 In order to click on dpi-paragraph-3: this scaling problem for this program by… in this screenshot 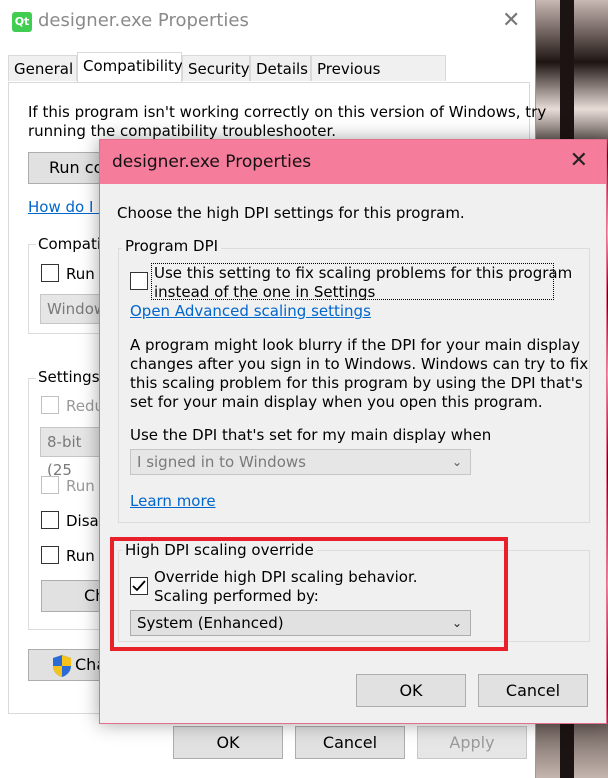, I will do `click(356, 383)`.